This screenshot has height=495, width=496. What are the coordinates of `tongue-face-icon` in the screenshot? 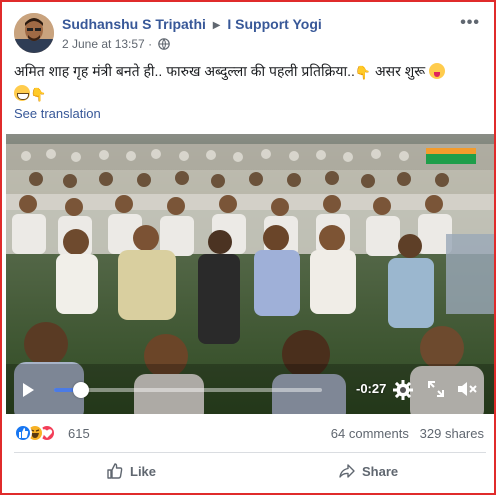 It's located at (437, 71).